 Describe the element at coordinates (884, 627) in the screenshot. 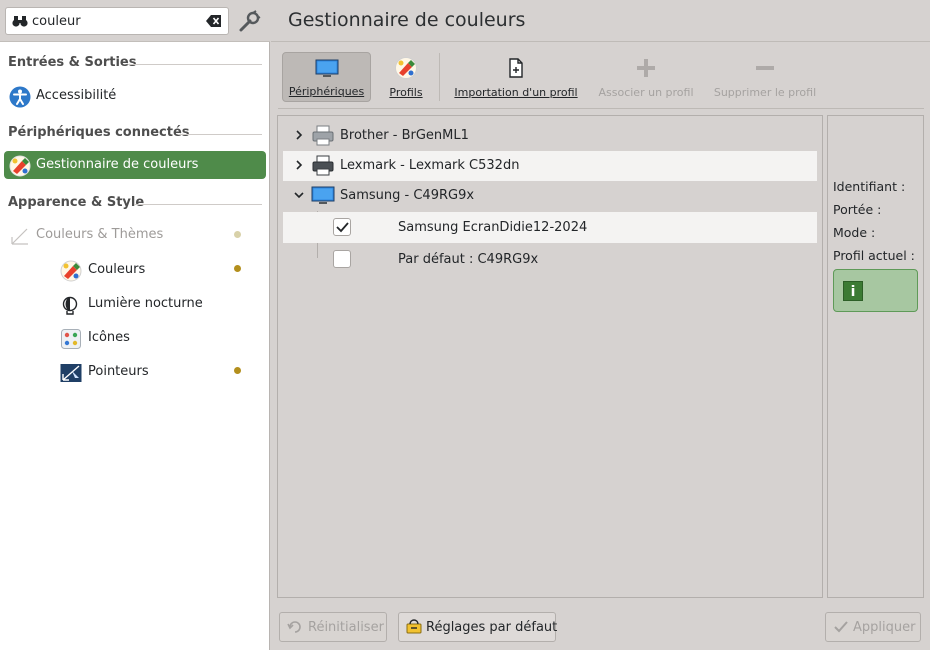

I see `button-label: Appliquer` at that location.